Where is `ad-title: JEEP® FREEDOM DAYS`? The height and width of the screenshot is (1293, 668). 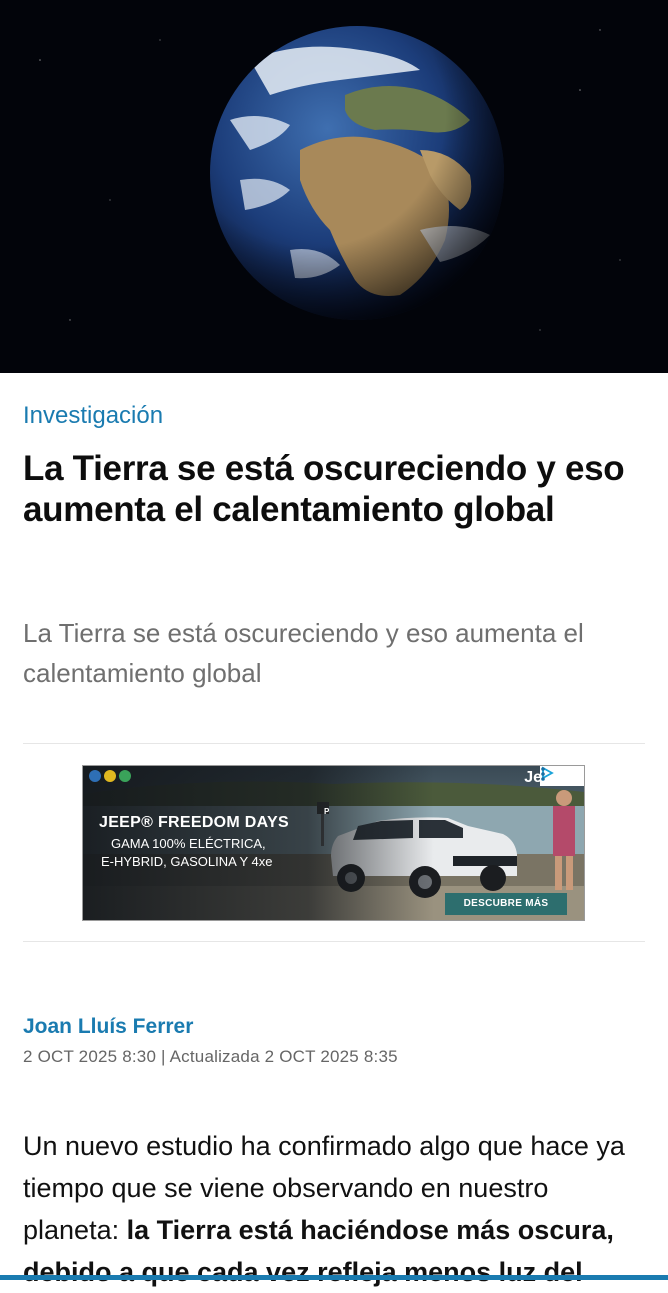
ad-title: JEEP® FREEDOM DAYS is located at coordinates (194, 822).